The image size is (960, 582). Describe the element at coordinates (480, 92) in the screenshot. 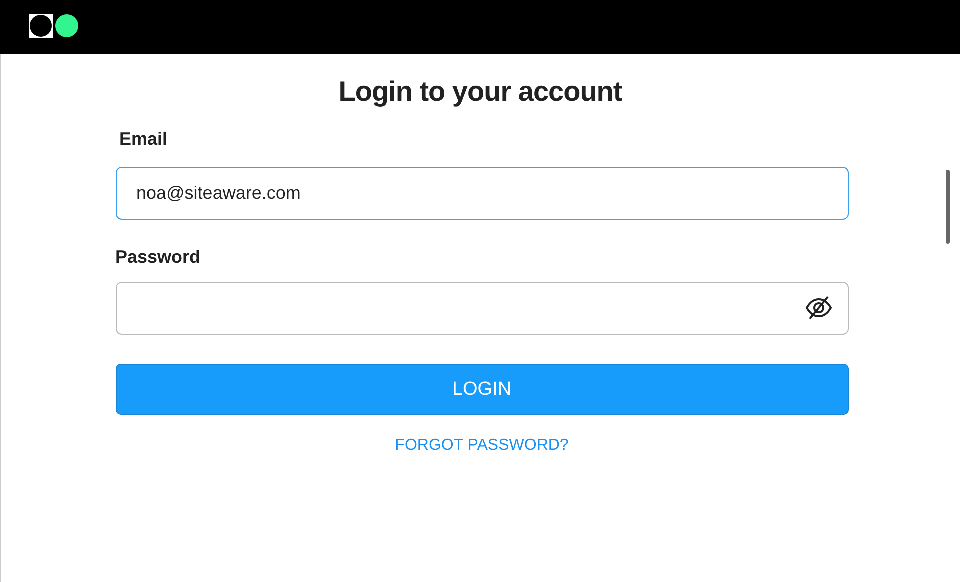

I see `page-title: Login to your account` at that location.